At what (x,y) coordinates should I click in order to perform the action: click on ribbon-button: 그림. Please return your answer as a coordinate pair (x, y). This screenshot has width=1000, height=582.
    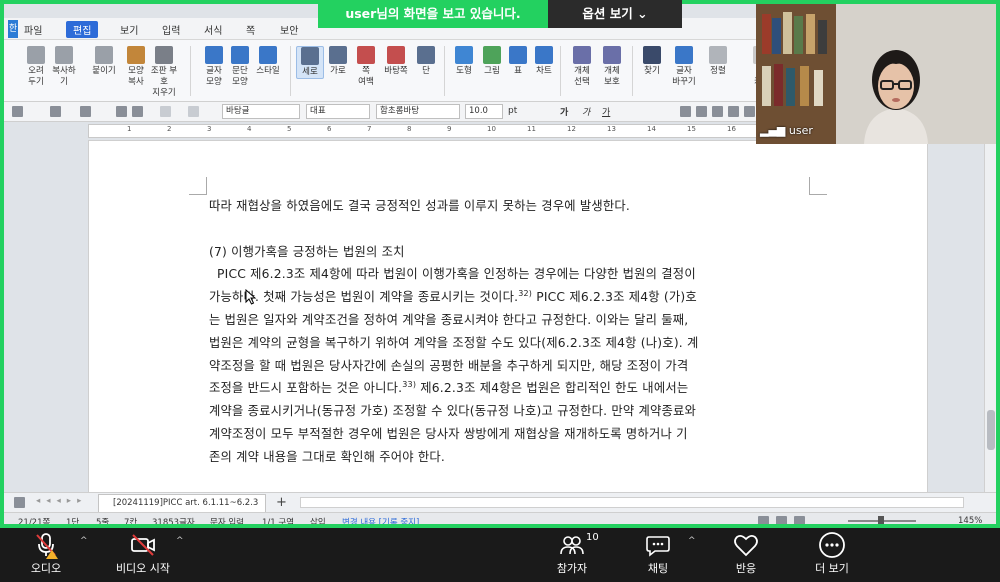
    Looking at the image, I should click on (492, 61).